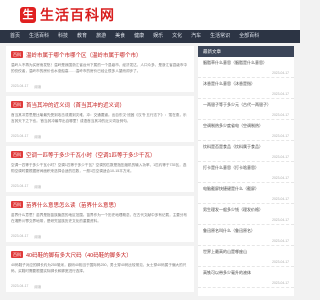 This screenshot has width=320, height=300. I want to click on site-header: 生 生活百科网, so click(150, 15).